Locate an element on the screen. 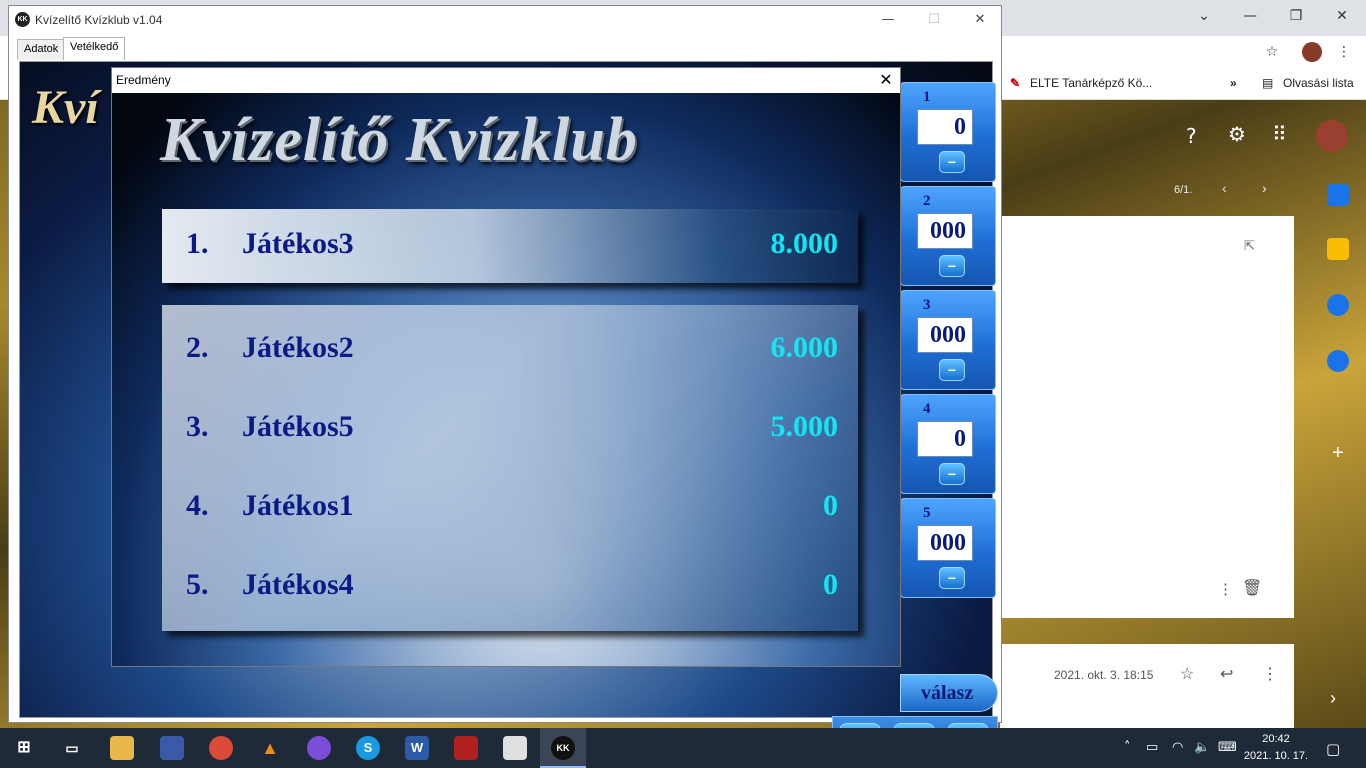  quiz-app-taskbar-icon: KK is located at coordinates (563, 748).